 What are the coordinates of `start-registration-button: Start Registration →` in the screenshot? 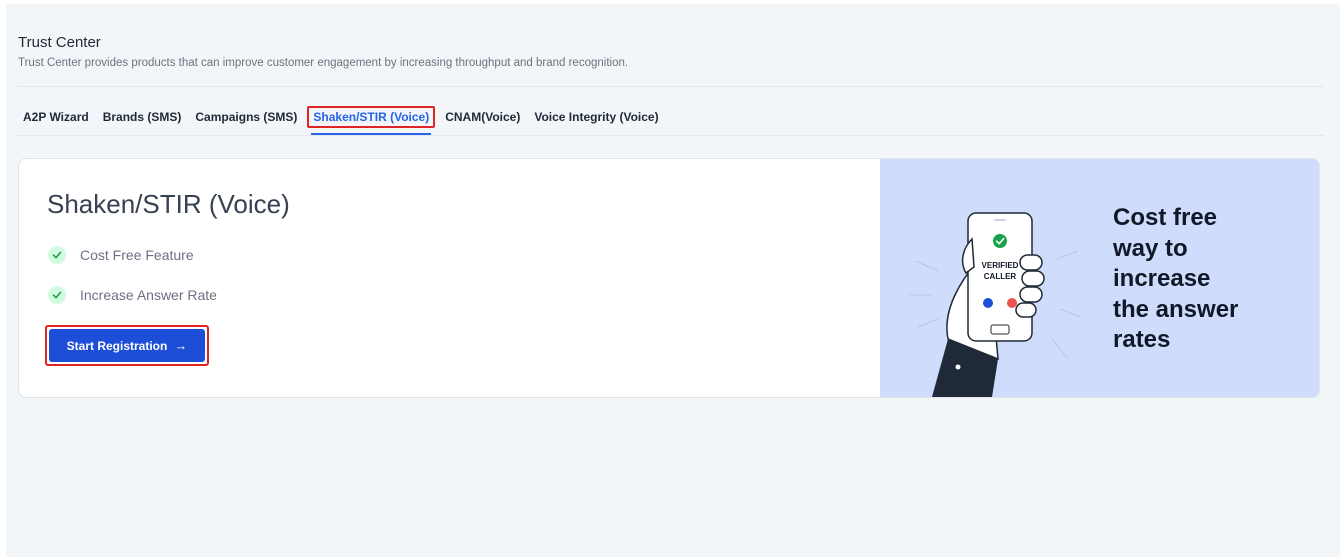 It's located at (127, 345).